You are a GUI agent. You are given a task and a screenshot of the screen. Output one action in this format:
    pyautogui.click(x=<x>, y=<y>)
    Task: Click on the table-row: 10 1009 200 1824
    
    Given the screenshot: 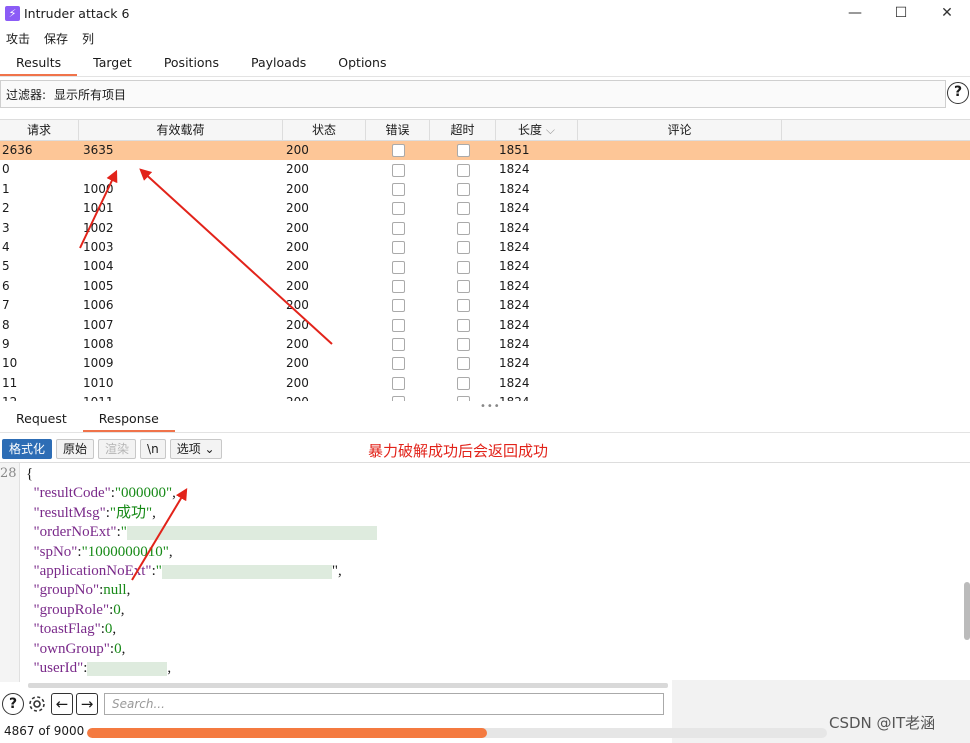 What is the action you would take?
    pyautogui.click(x=485, y=363)
    